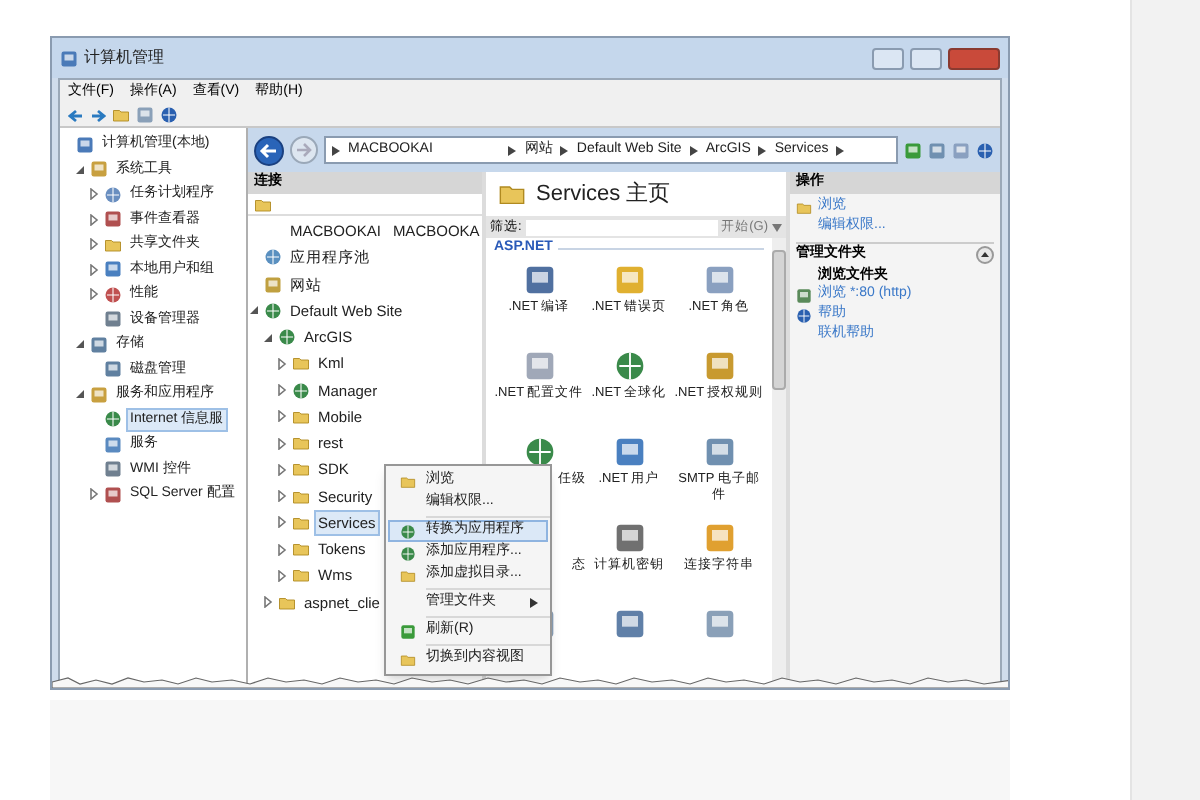 The image size is (1200, 800). What do you see at coordinates (888, 58) in the screenshot?
I see `minimize-button` at bounding box center [888, 58].